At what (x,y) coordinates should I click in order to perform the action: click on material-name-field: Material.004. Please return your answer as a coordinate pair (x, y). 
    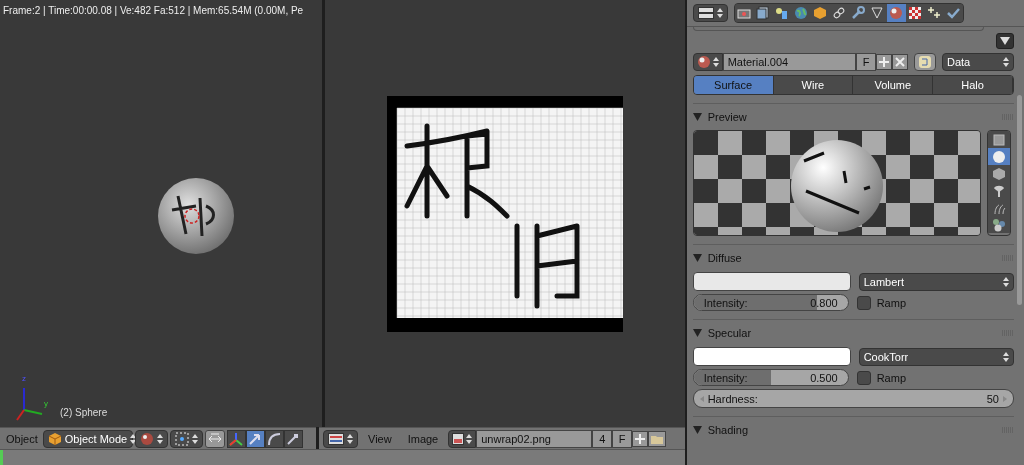
    Looking at the image, I should click on (789, 62).